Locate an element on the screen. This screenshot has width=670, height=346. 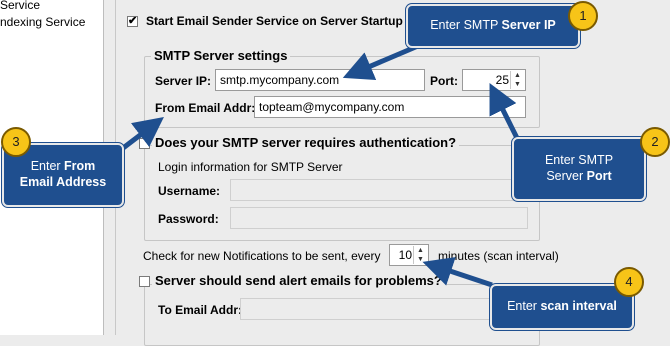
callout-from-email-line1: Enter is located at coordinates (47, 166).